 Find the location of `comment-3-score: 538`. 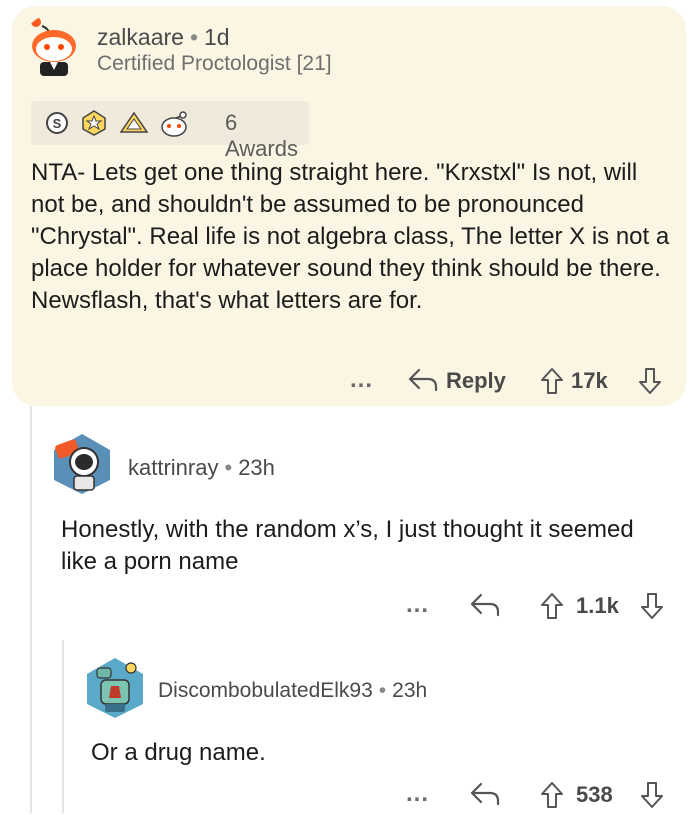

comment-3-score: 538 is located at coordinates (594, 794).